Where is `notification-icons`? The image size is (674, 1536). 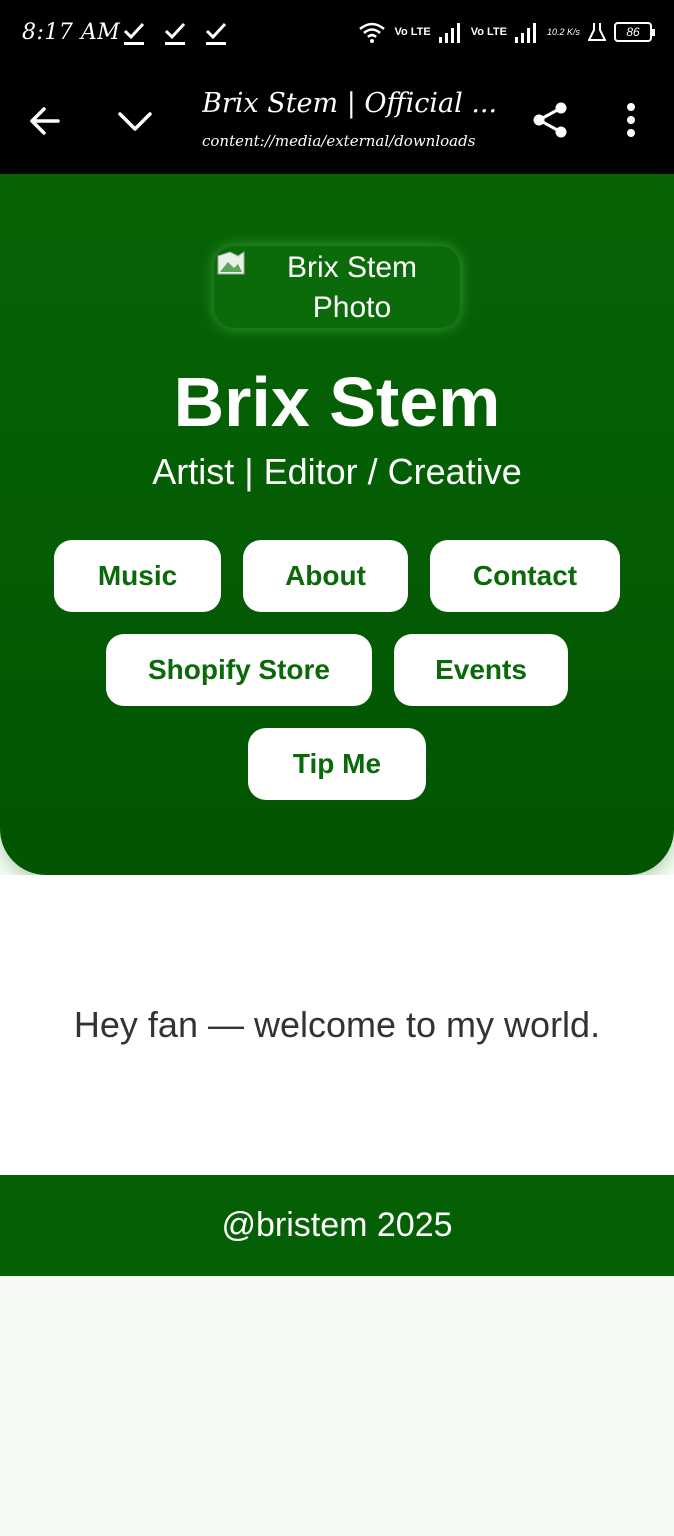
notification-icons is located at coordinates (175, 33).